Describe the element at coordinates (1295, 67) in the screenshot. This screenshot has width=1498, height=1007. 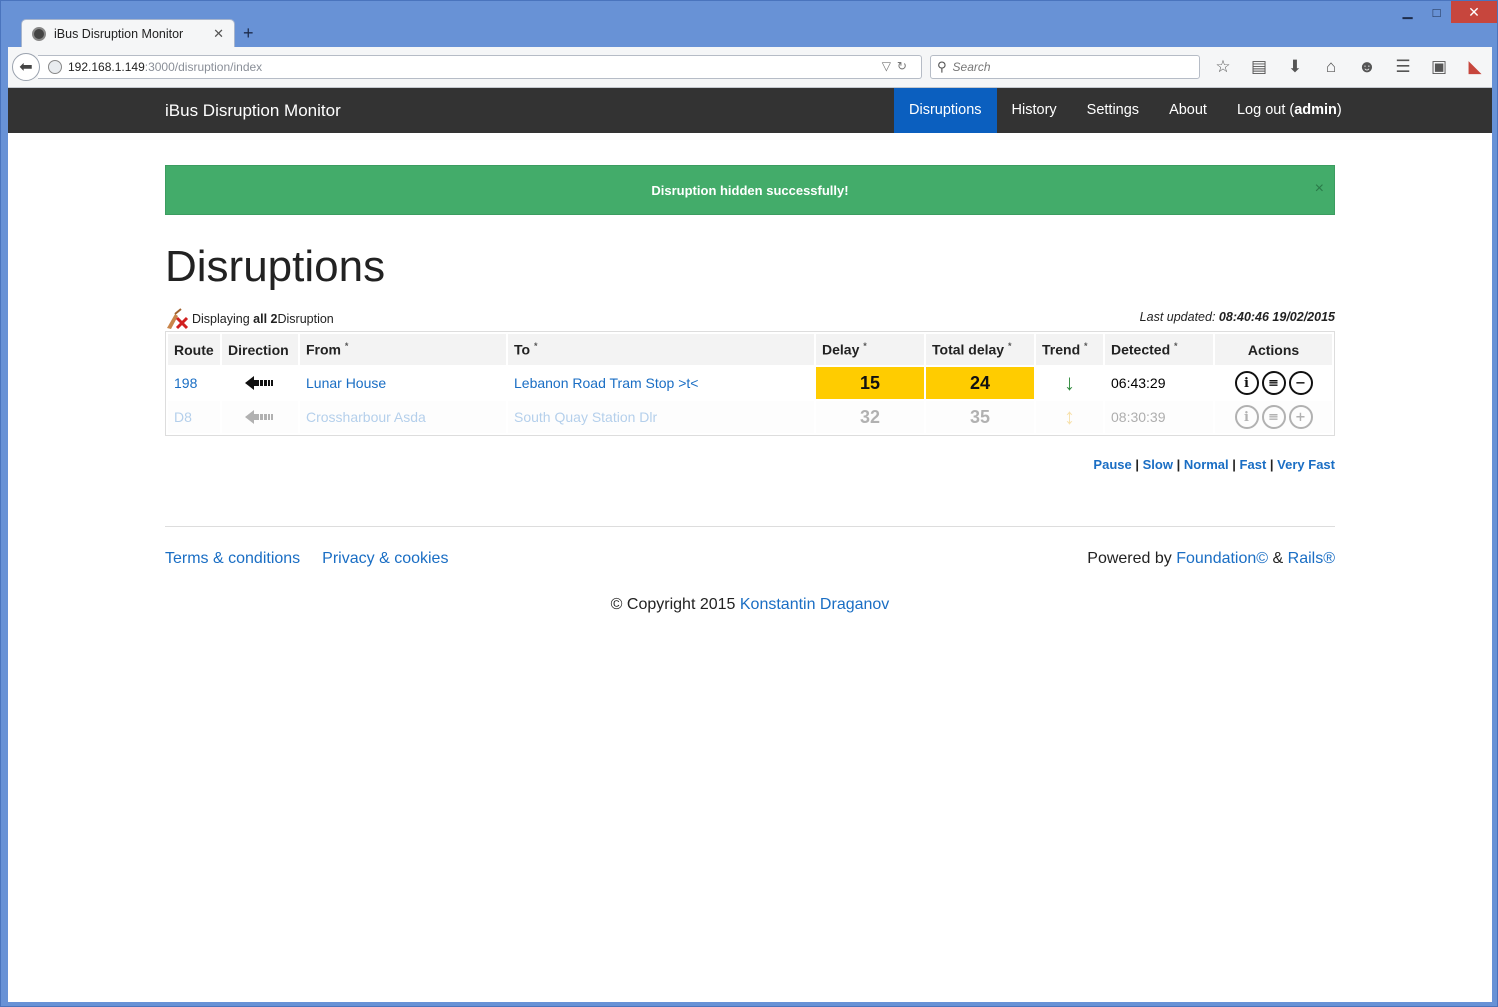
I see `download-icon: ⬇` at that location.